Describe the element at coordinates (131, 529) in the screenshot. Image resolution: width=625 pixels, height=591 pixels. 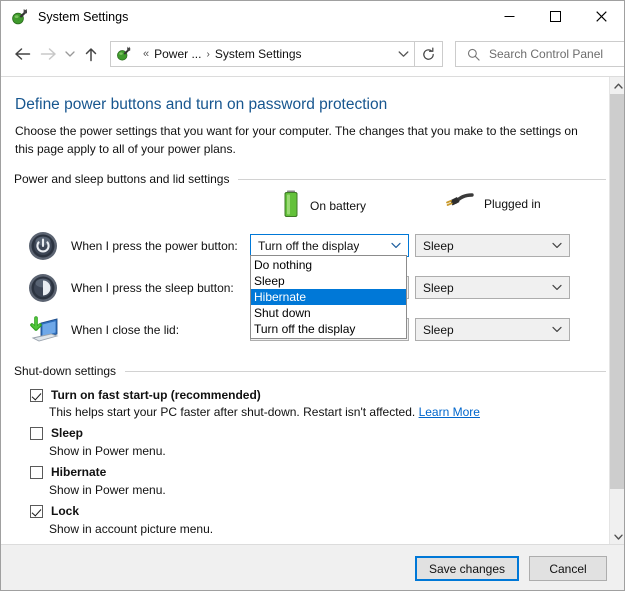
I see `checkbox-lock-description: Show in account picture menu.` at that location.